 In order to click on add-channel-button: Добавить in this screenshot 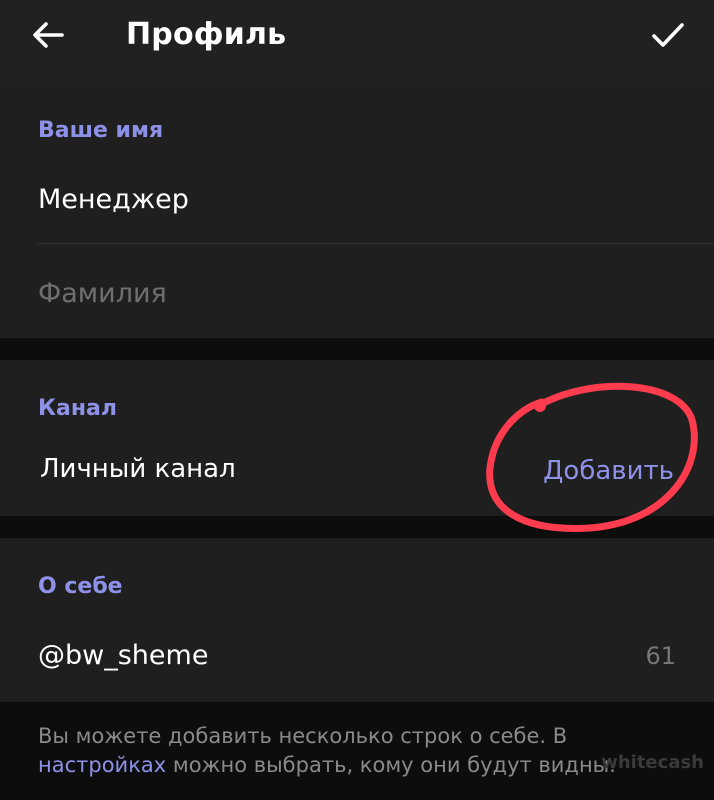, I will do `click(608, 471)`.